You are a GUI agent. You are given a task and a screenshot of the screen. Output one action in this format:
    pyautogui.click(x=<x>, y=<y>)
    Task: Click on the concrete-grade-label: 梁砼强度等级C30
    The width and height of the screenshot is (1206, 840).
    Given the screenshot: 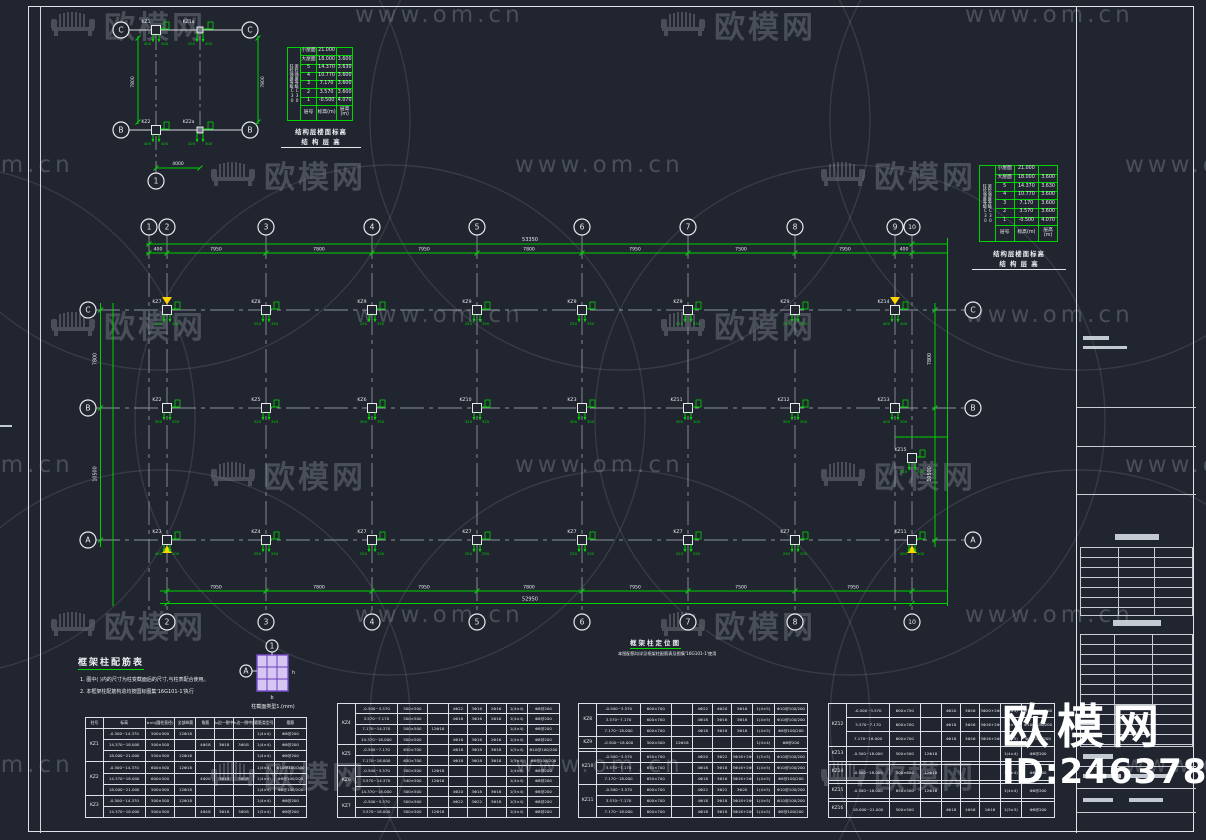 What is the action you would take?
    pyautogui.click(x=990, y=203)
    